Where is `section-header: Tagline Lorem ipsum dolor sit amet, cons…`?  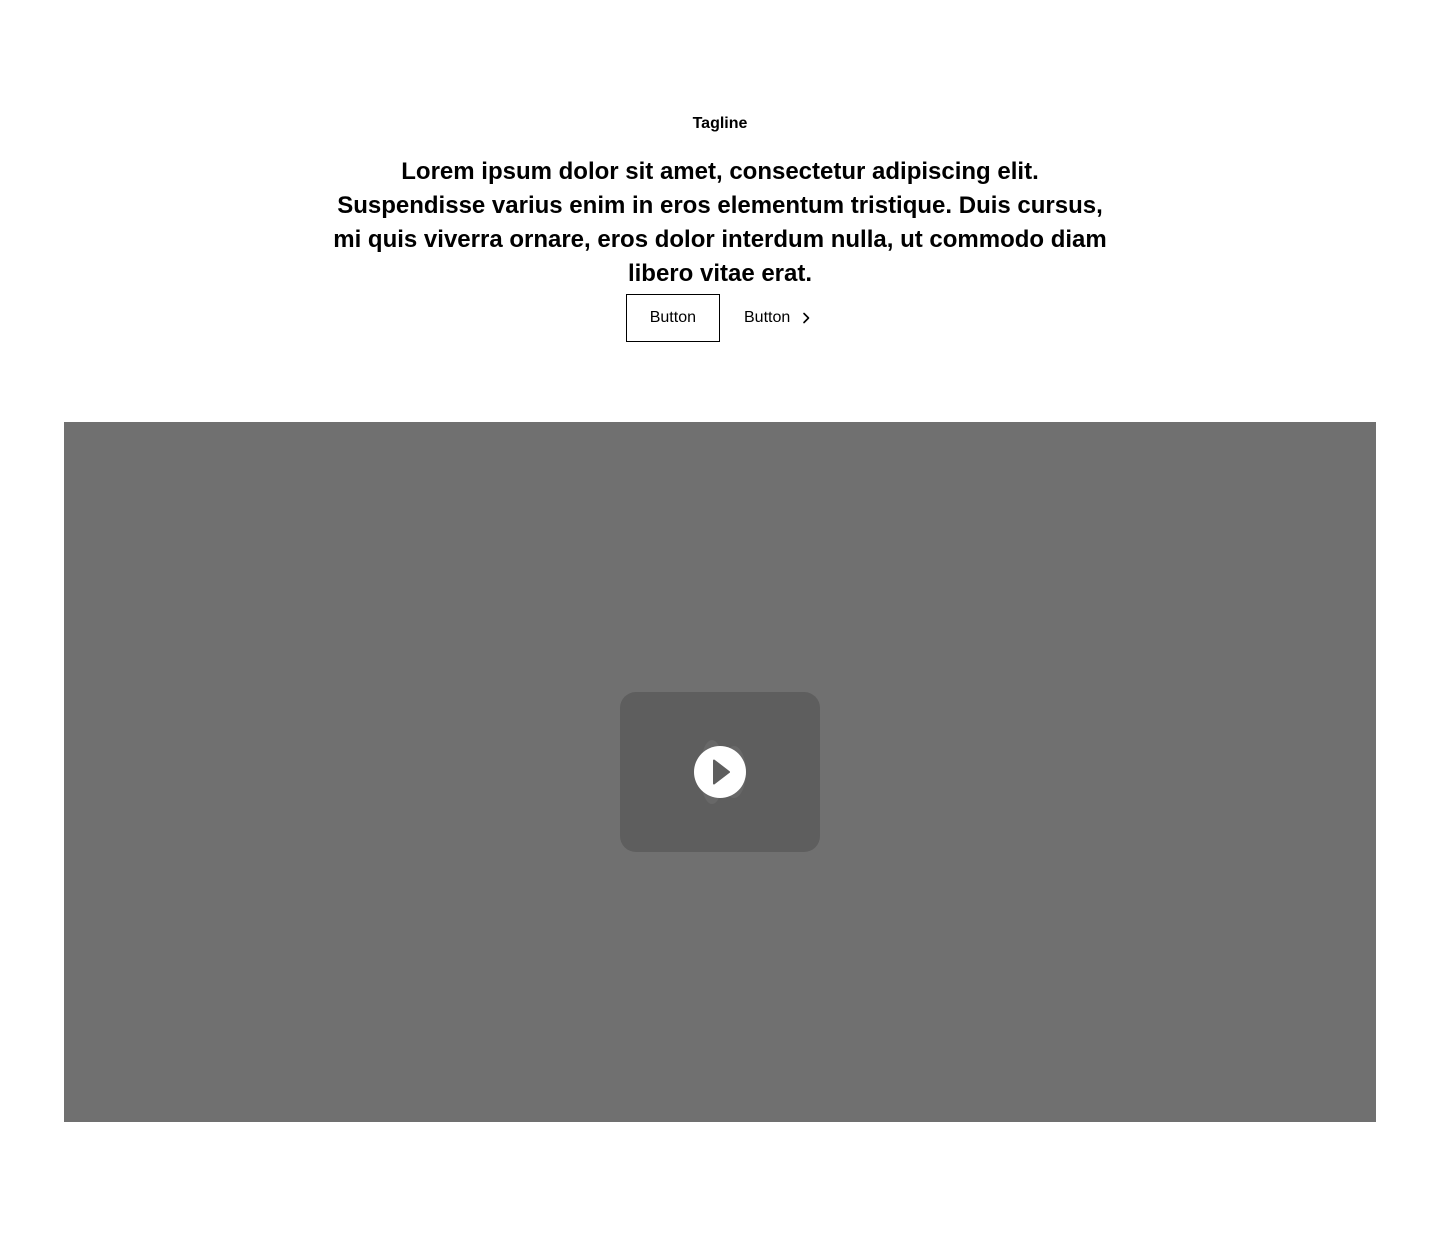
section-header: Tagline Lorem ipsum dolor sit amet, cons… is located at coordinates (720, 201).